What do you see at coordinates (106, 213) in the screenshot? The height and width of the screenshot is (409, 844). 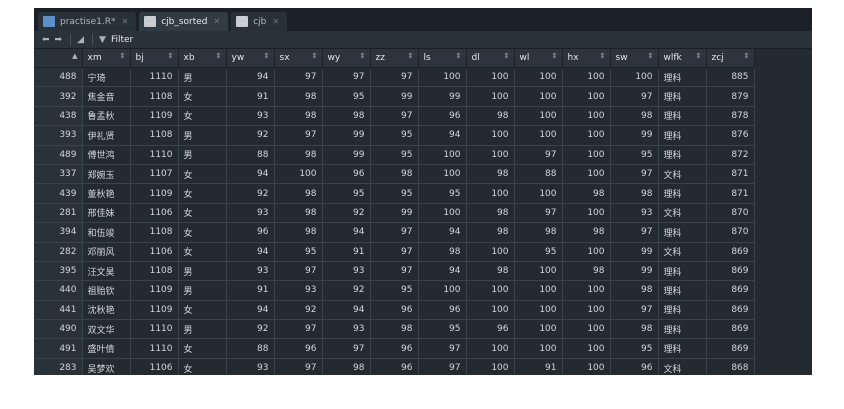 I see `table-cell: 邢佳妹` at bounding box center [106, 213].